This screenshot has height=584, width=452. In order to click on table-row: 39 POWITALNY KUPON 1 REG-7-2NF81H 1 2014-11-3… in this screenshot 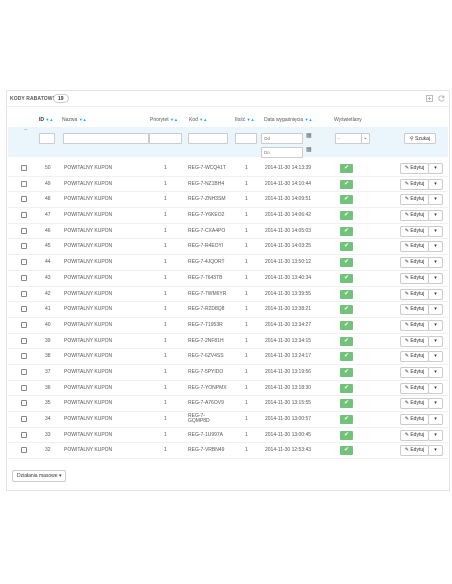, I will do `click(228, 342)`.